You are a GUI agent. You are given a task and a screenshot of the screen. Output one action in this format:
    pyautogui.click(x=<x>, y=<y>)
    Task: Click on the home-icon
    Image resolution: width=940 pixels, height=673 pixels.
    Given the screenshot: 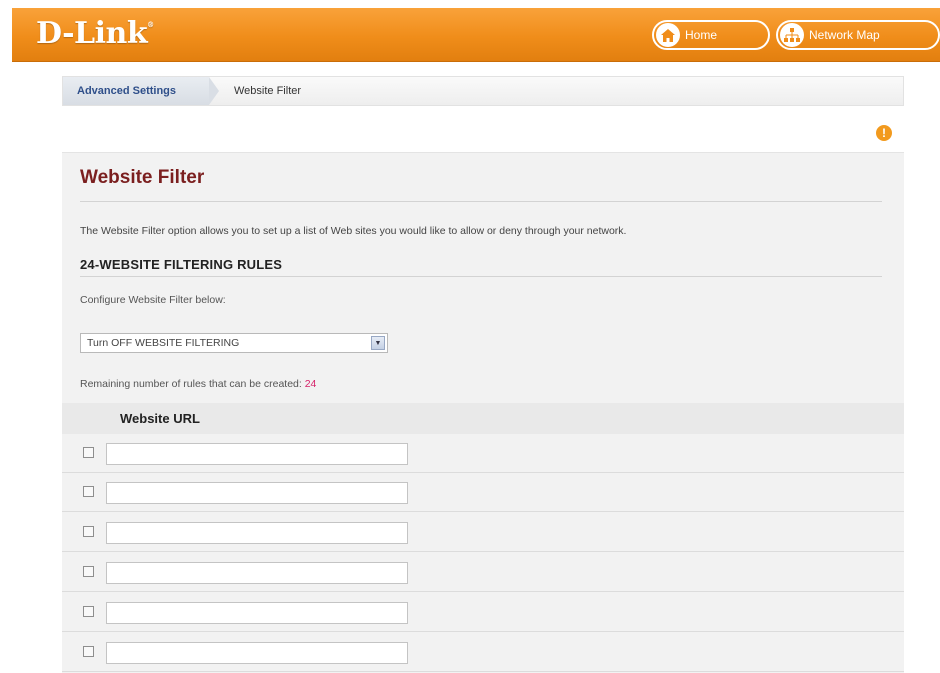 What is the action you would take?
    pyautogui.click(x=668, y=35)
    